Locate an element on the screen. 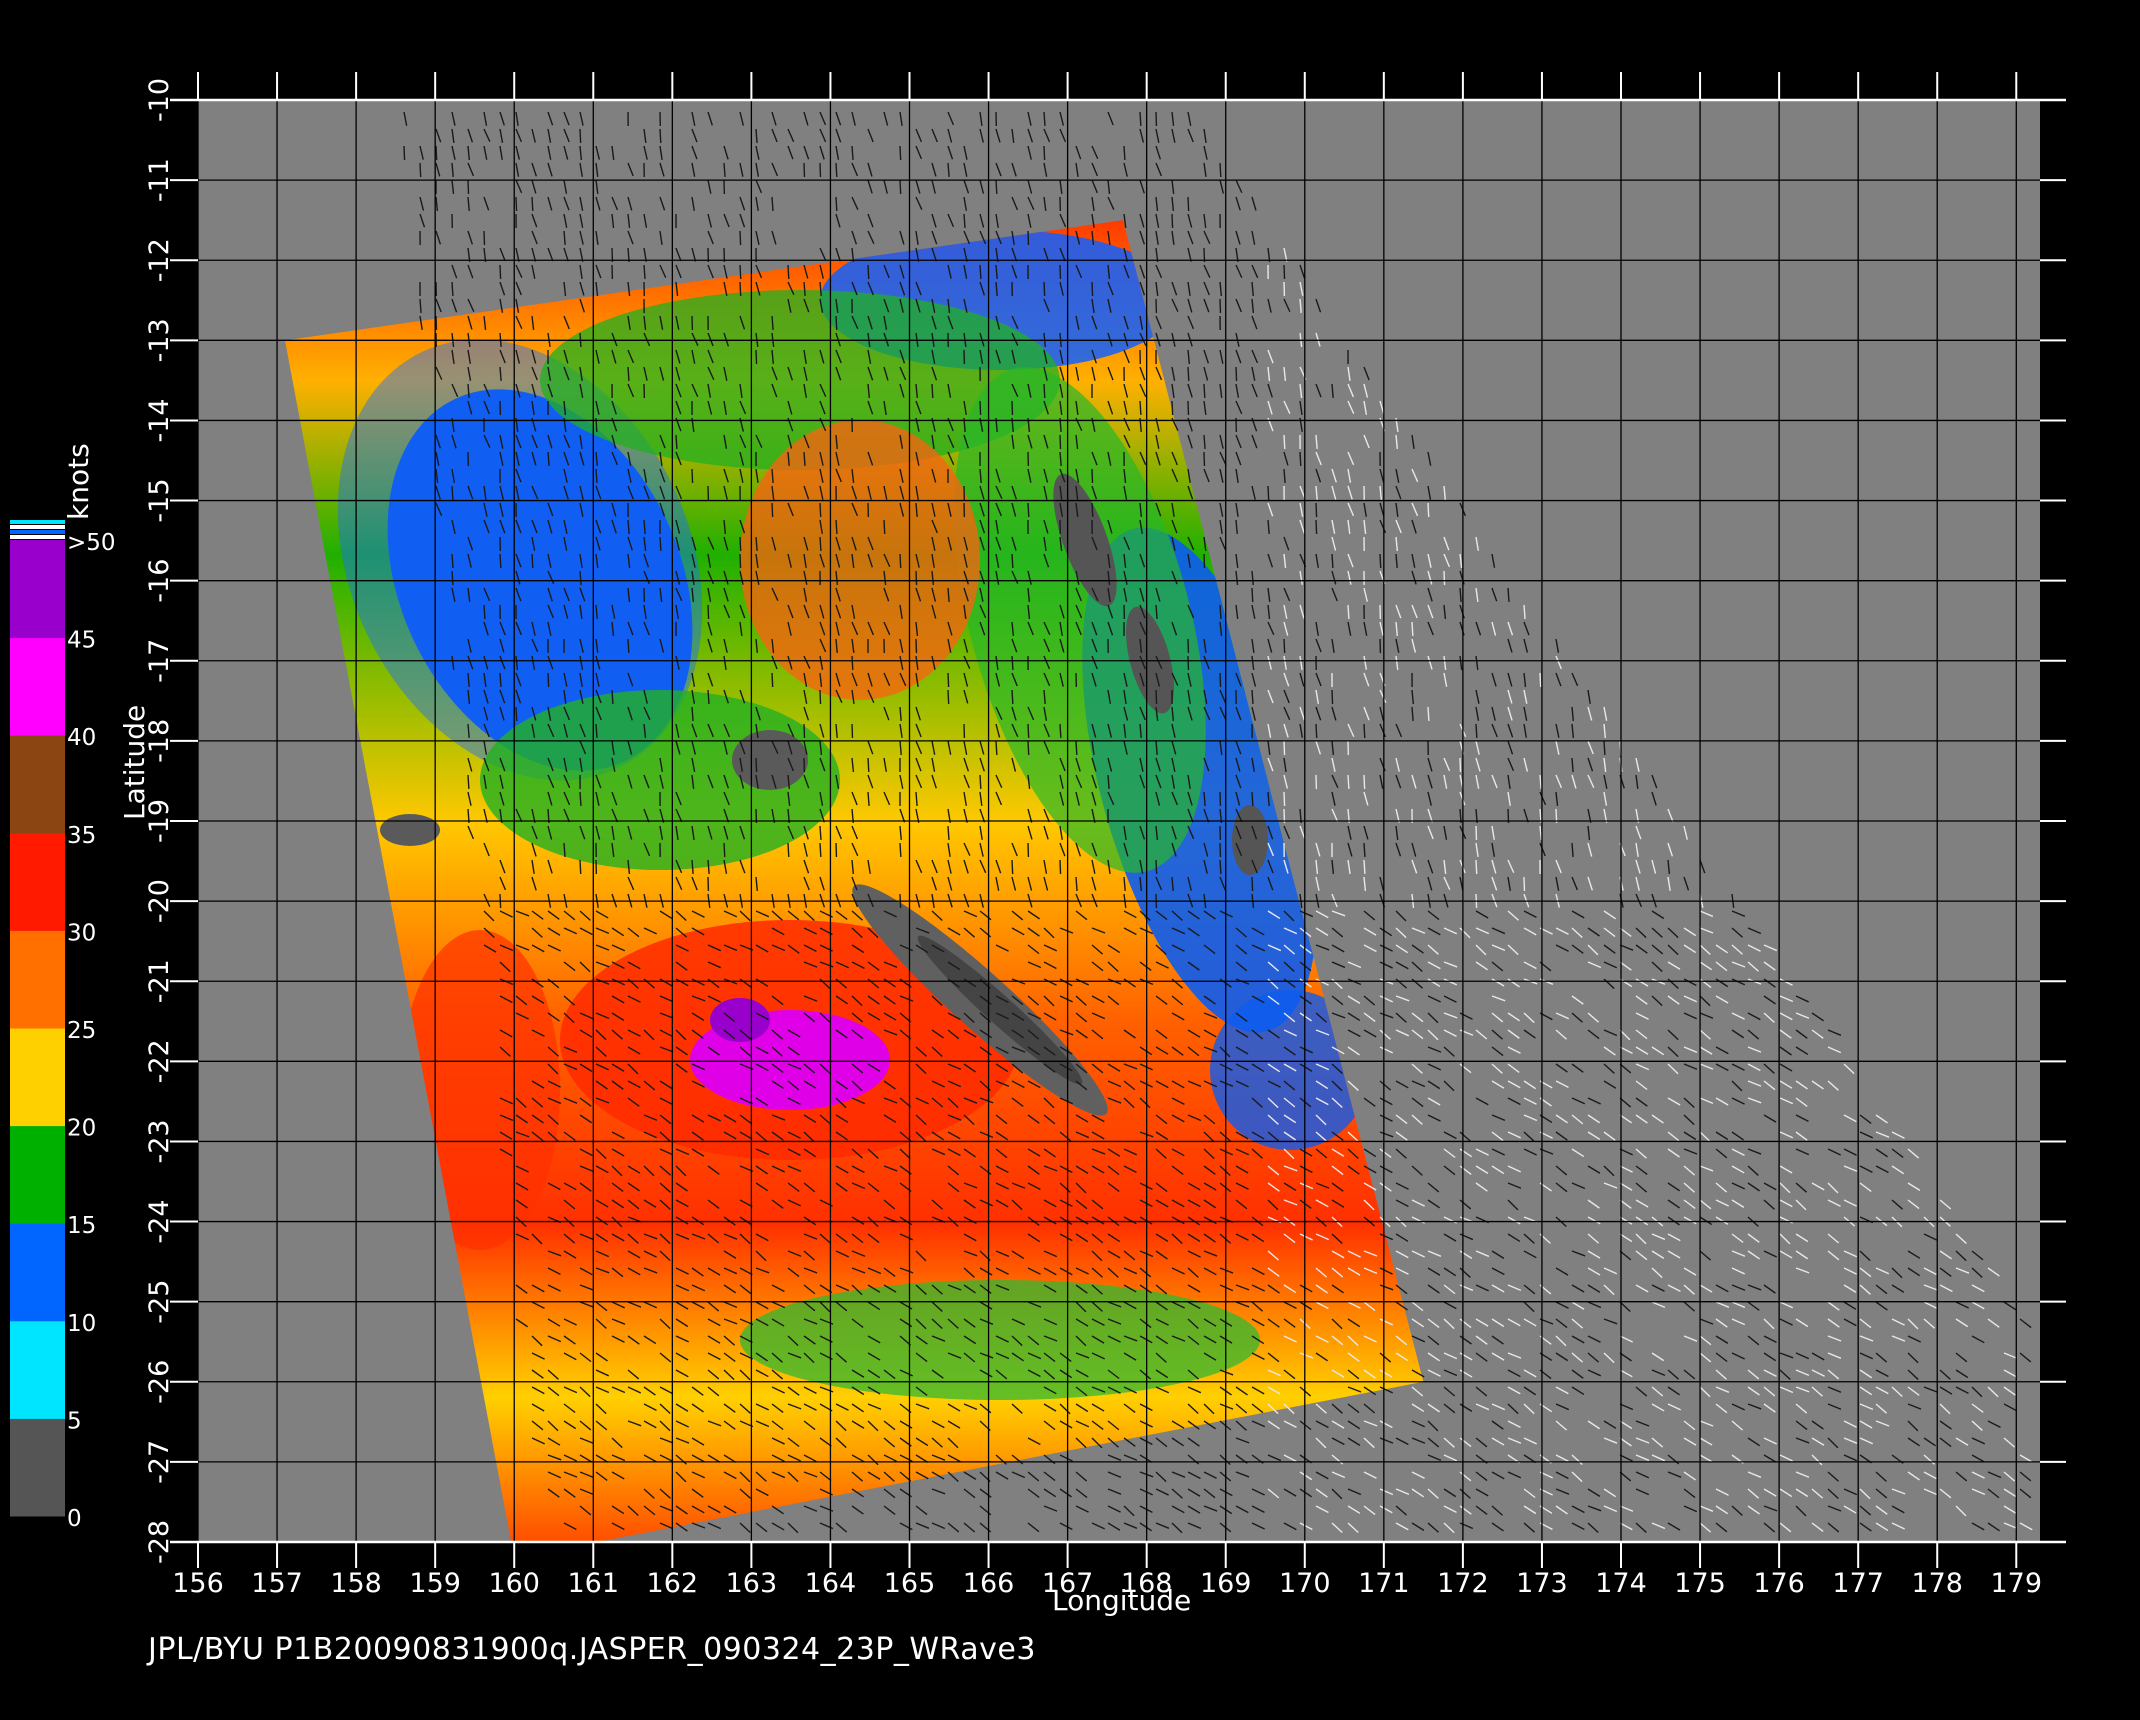 Image resolution: width=2140 pixels, height=1720 pixels. x-tick-label: 162 is located at coordinates (673, 1583).